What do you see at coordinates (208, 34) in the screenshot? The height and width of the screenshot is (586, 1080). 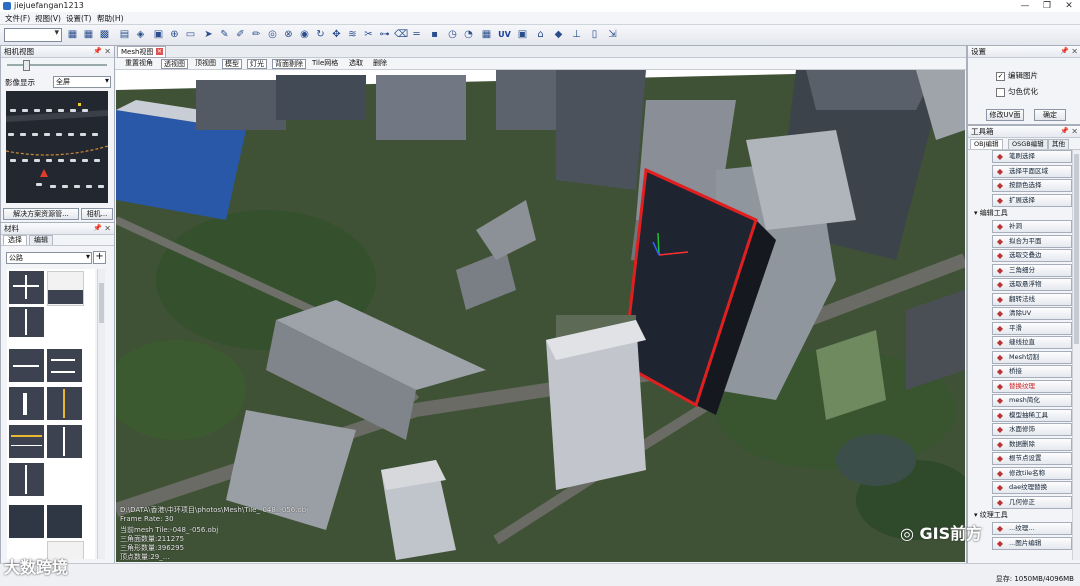 I see `pointer-icon: ➤` at bounding box center [208, 34].